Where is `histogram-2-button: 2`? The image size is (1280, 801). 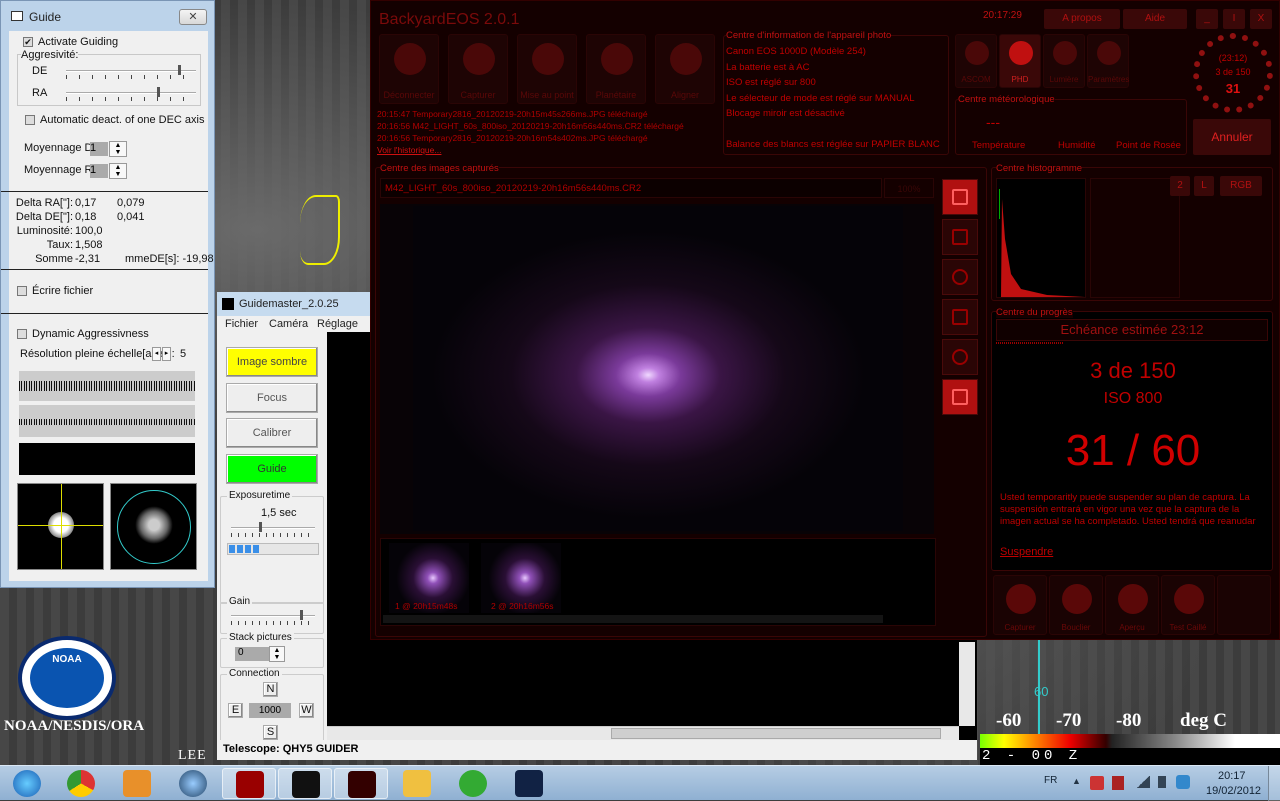
histogram-2-button: 2 is located at coordinates (1180, 186).